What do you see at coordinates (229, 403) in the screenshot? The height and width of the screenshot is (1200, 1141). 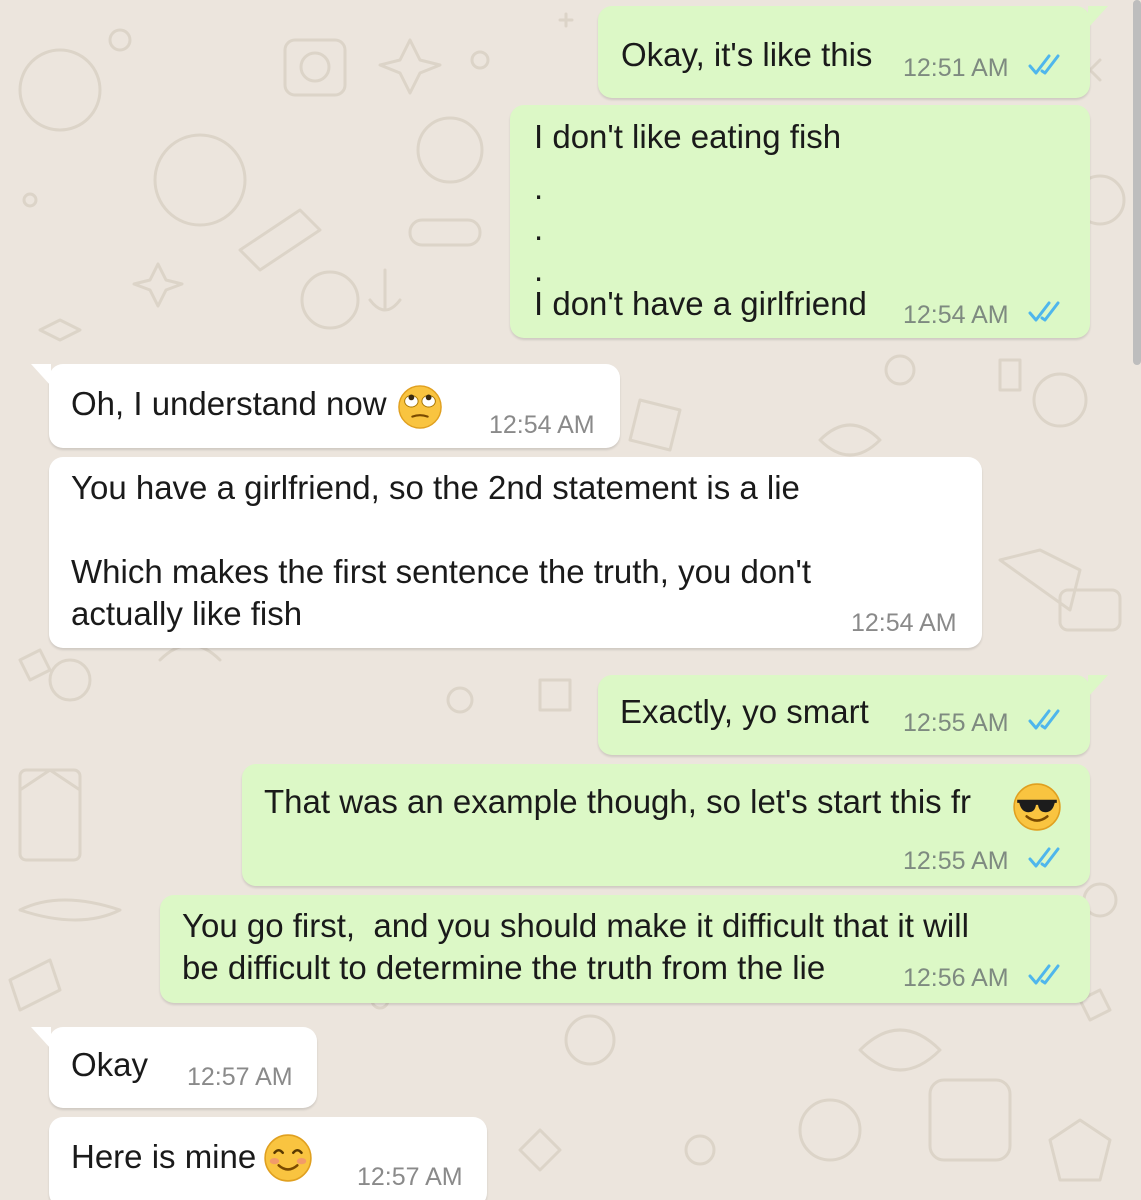 I see `message-text: Oh, I understand now` at bounding box center [229, 403].